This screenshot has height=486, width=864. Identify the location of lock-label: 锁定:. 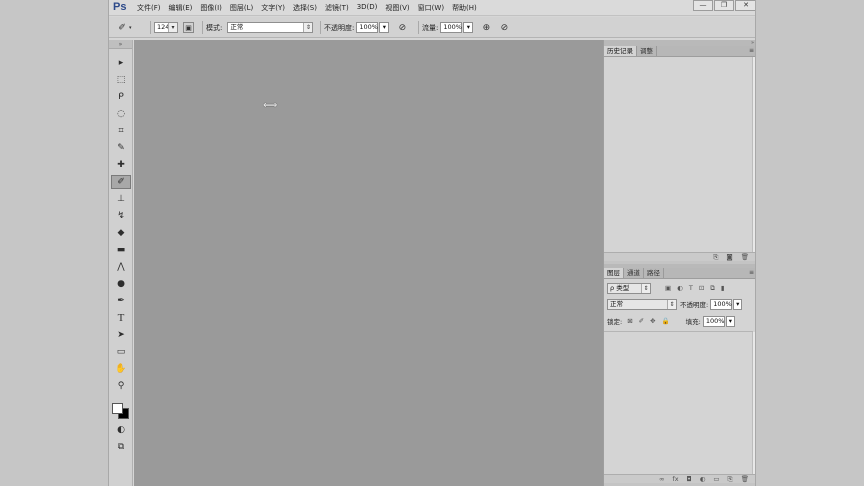
(615, 322).